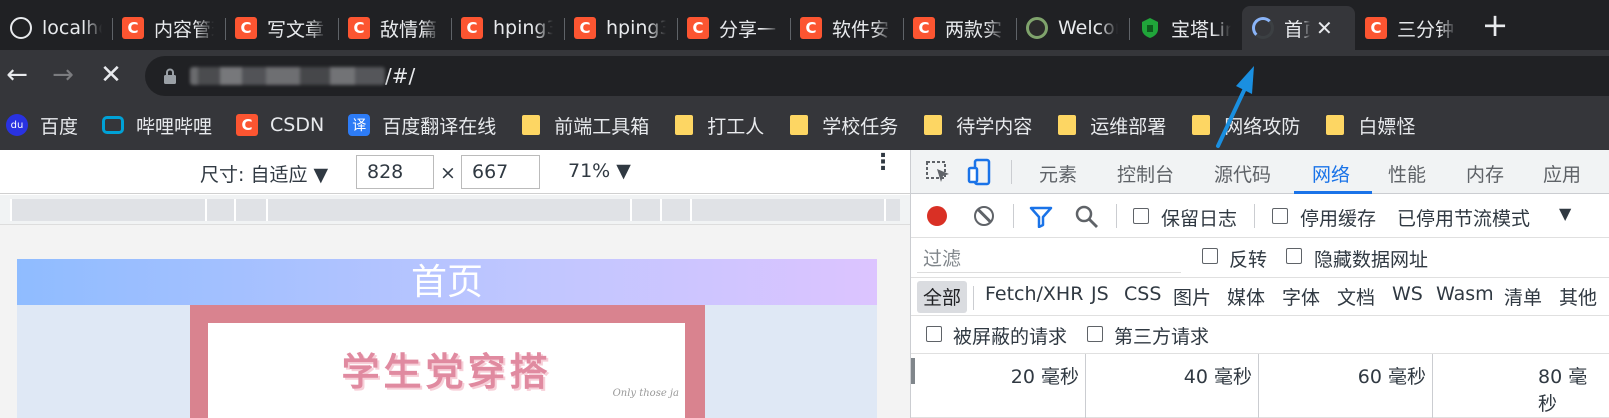 This screenshot has width=1609, height=418. Describe the element at coordinates (984, 216) in the screenshot. I see `clear-icon` at that location.